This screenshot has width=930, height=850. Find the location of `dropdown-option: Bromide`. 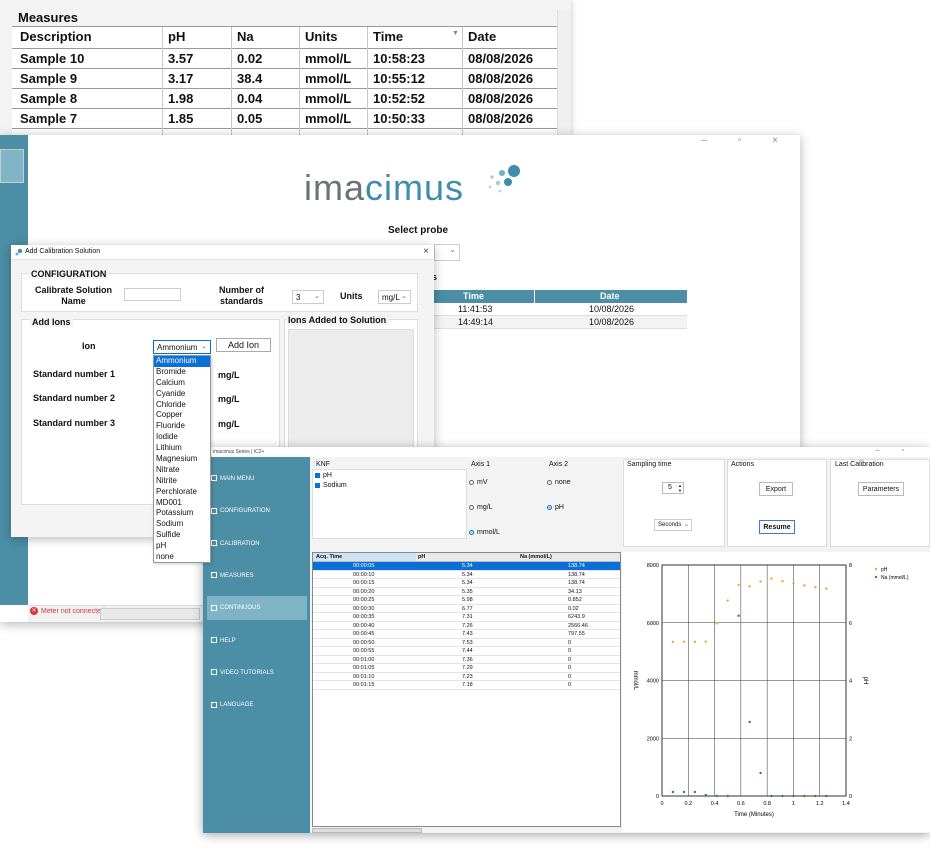

dropdown-option: Bromide is located at coordinates (182, 372).